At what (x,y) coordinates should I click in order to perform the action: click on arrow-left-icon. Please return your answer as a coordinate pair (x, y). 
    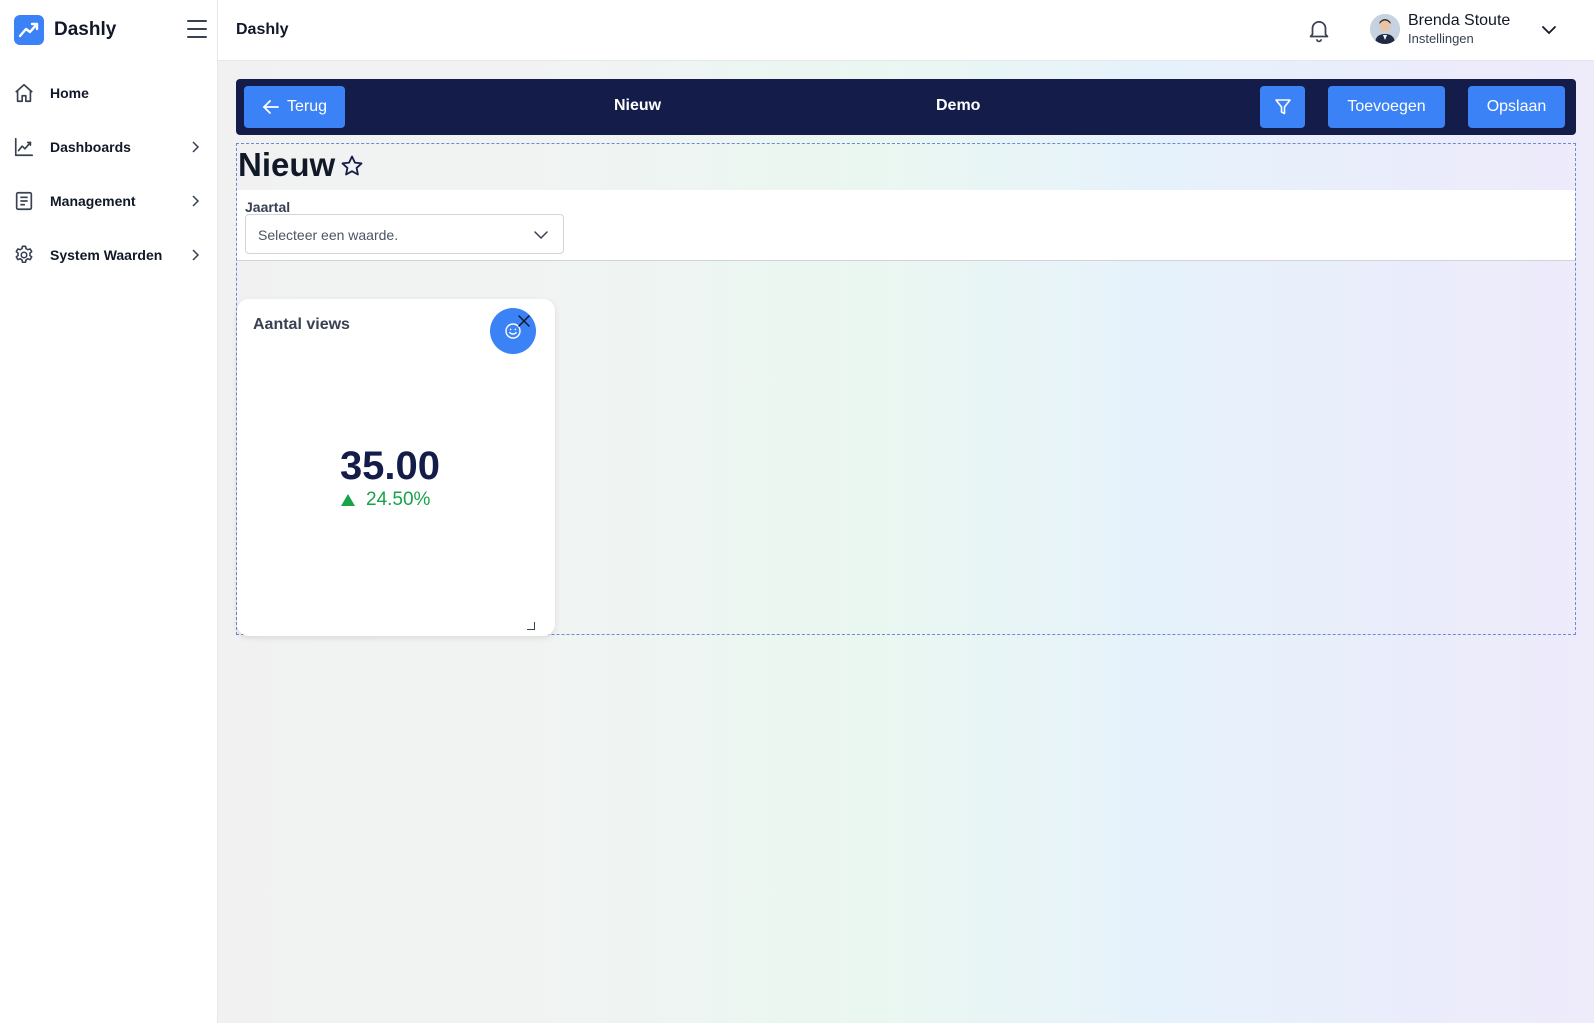
    Looking at the image, I should click on (271, 107).